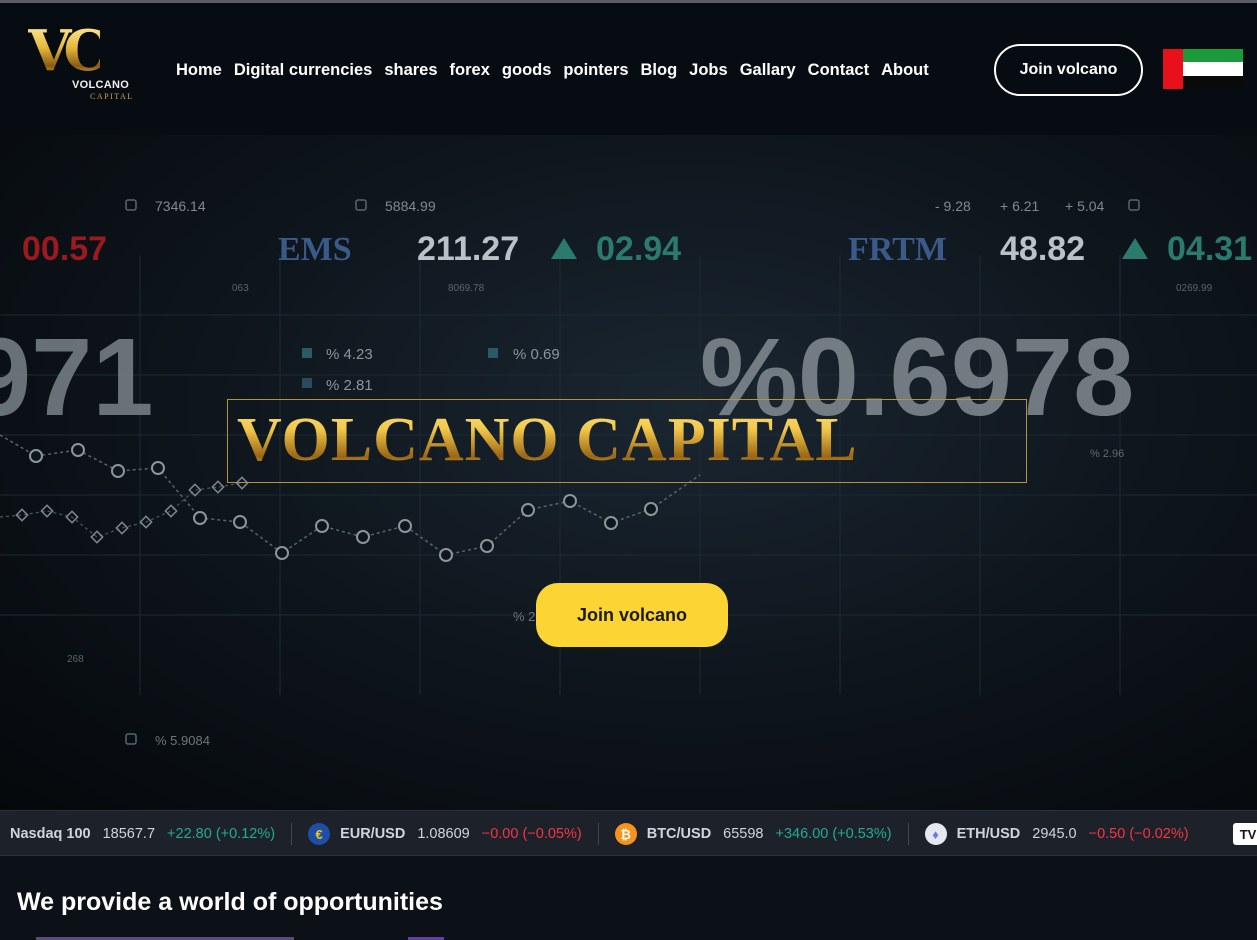 This screenshot has height=940, width=1257. I want to click on ticker-change: +346.00 (+0.53%), so click(833, 834).